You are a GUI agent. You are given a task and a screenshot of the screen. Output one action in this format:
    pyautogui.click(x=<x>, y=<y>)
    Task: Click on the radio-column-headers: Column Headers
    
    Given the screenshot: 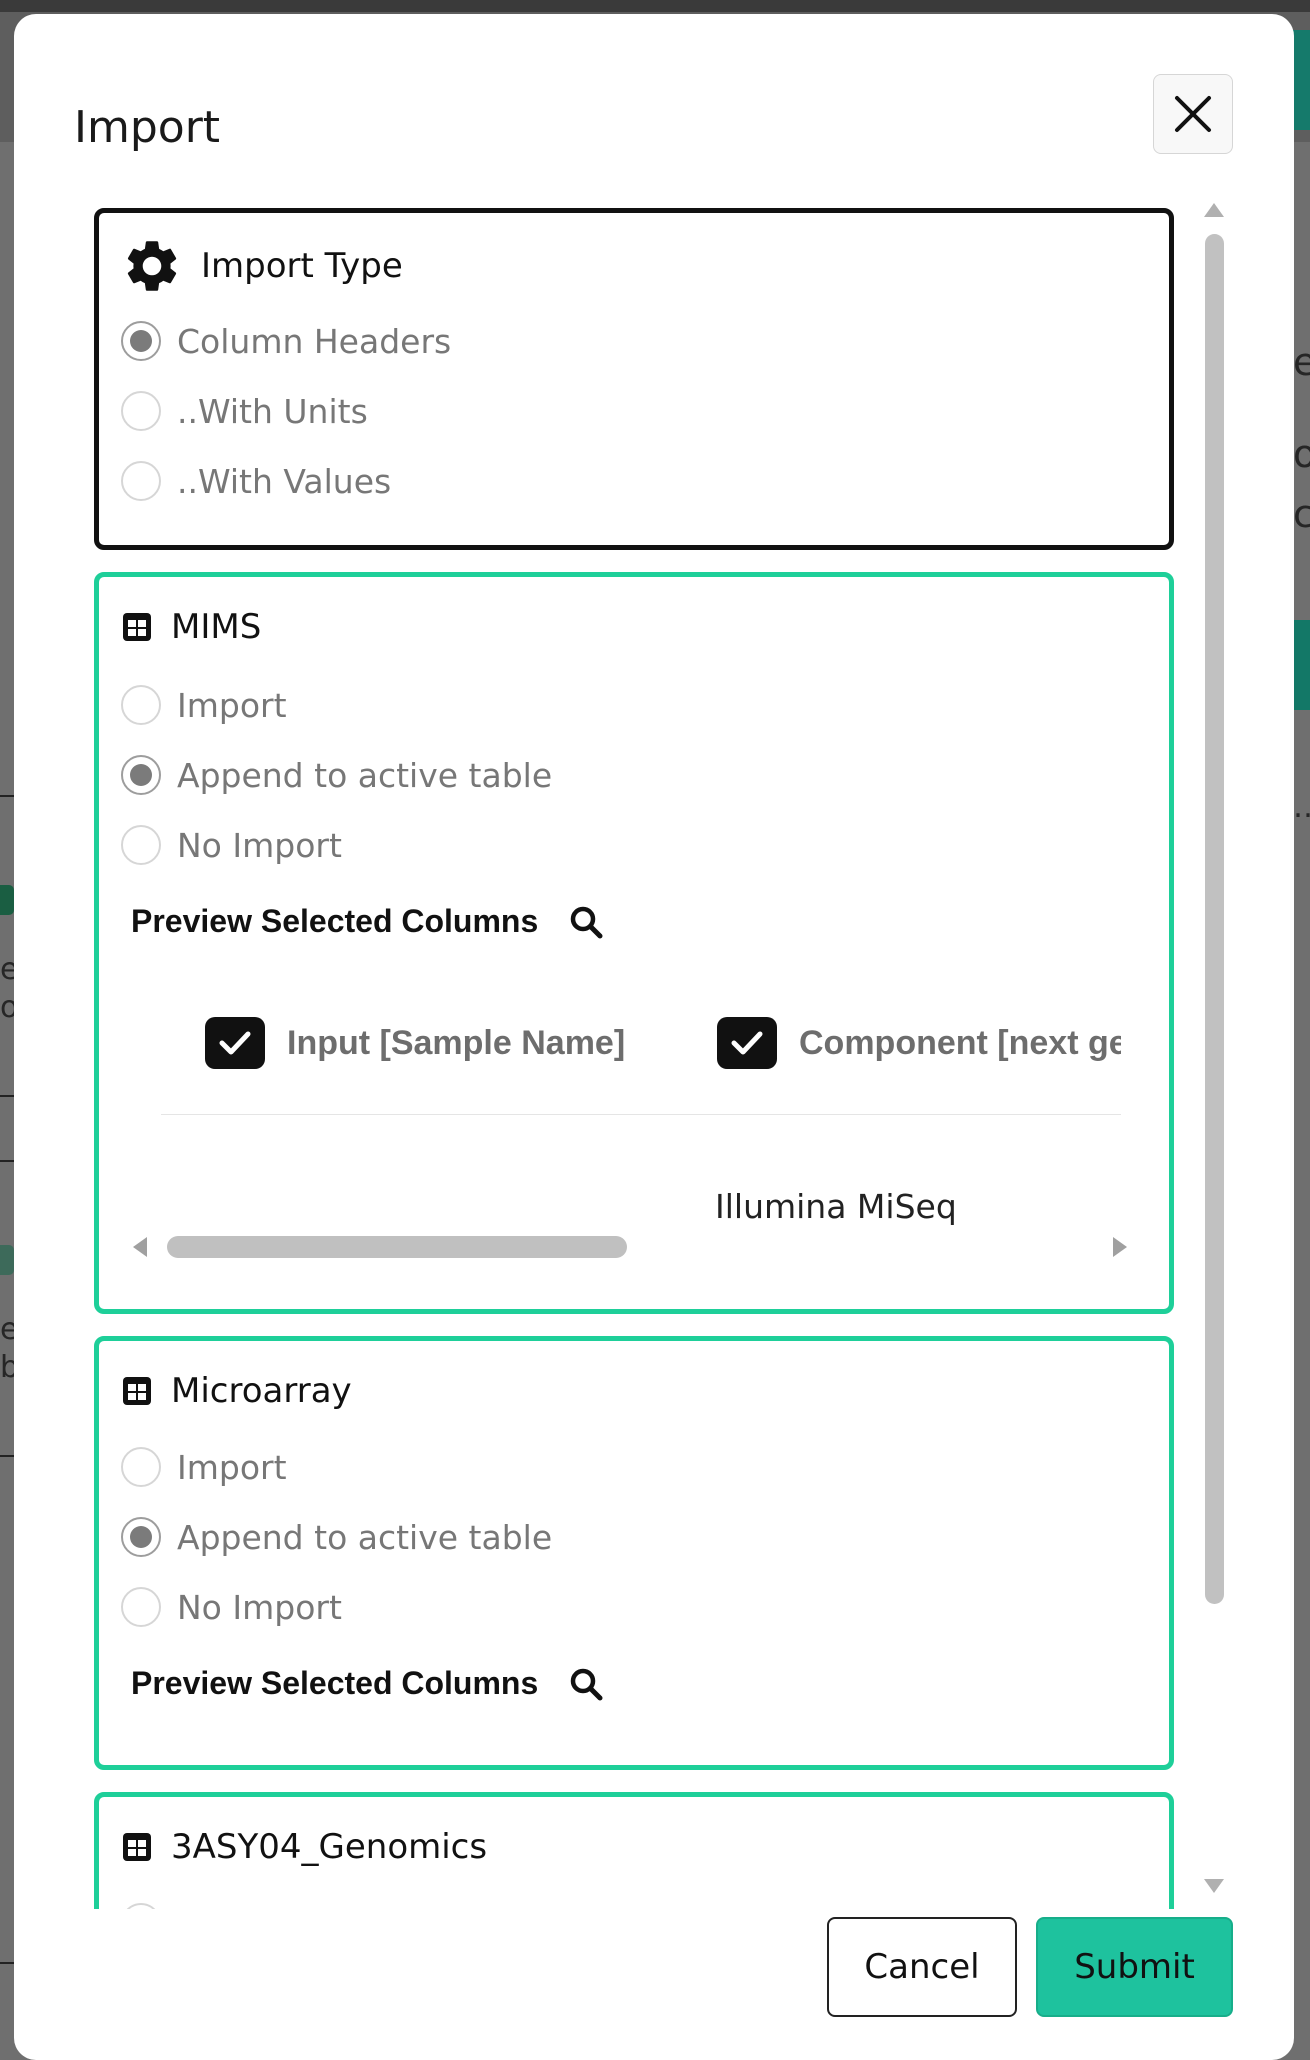 What is the action you would take?
    pyautogui.click(x=286, y=341)
    